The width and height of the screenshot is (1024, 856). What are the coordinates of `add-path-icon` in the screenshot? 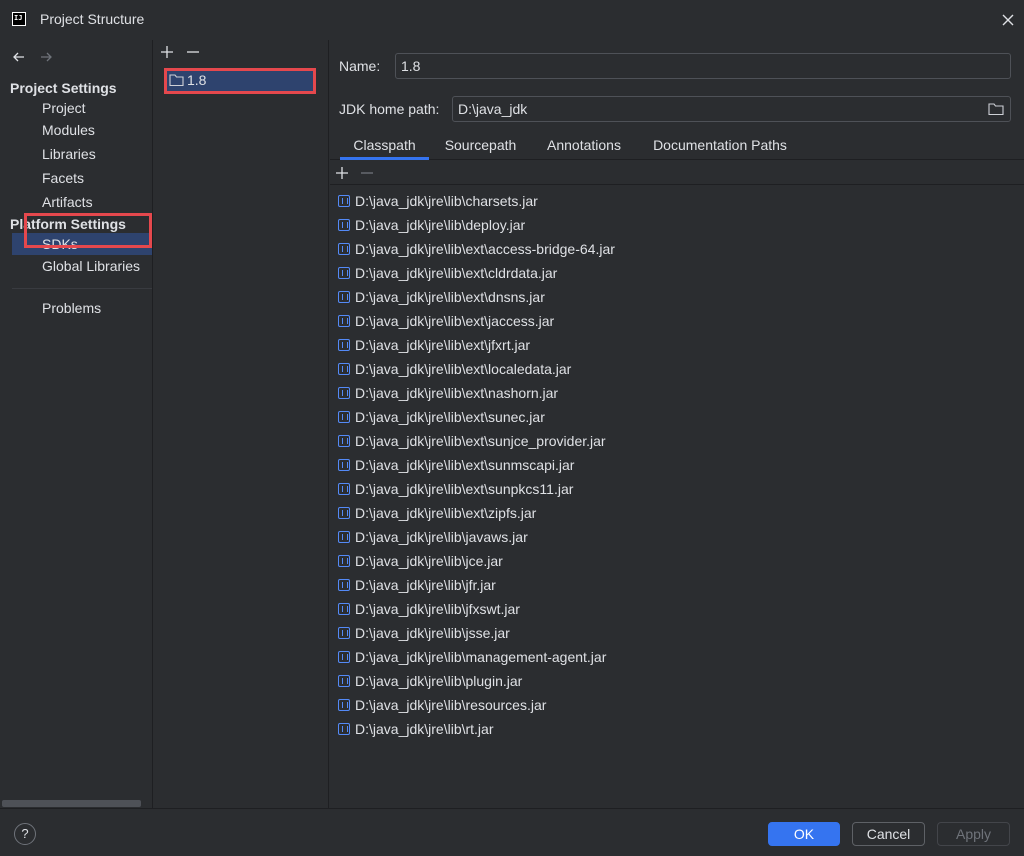 It's located at (342, 173).